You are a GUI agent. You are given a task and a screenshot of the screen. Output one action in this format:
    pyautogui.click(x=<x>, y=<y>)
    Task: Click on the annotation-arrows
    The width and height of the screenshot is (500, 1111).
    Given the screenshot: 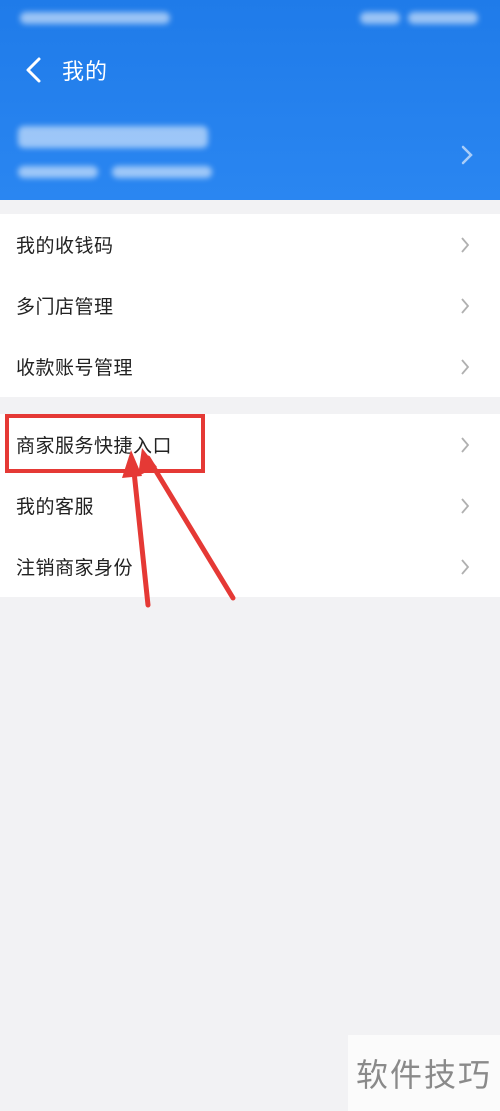 What is the action you would take?
    pyautogui.click(x=179, y=528)
    